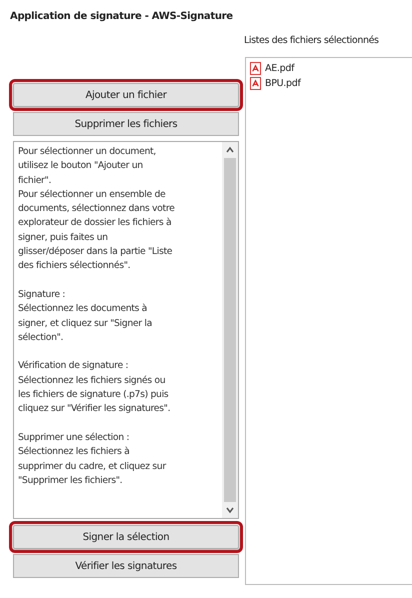  Describe the element at coordinates (95, 223) in the screenshot. I see `help-text-line: explorateur de dossier les fichiers à` at that location.